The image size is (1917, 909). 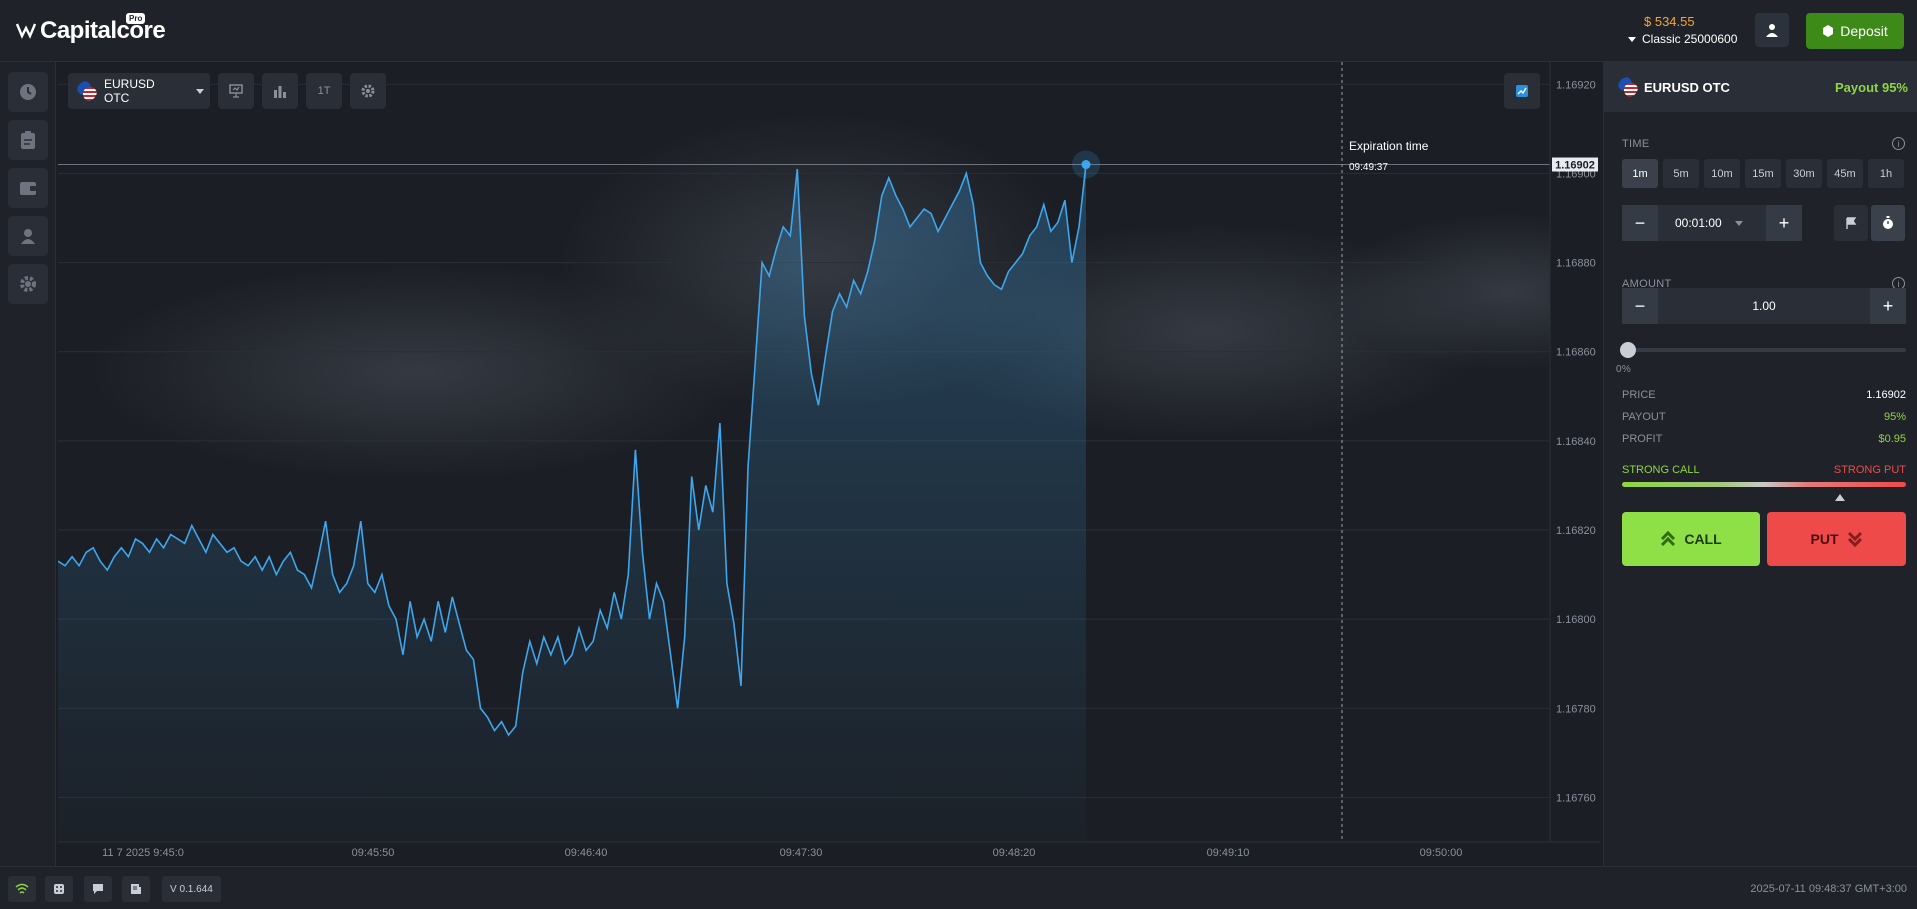 What do you see at coordinates (1632, 39) in the screenshot?
I see `caret-down-icon` at bounding box center [1632, 39].